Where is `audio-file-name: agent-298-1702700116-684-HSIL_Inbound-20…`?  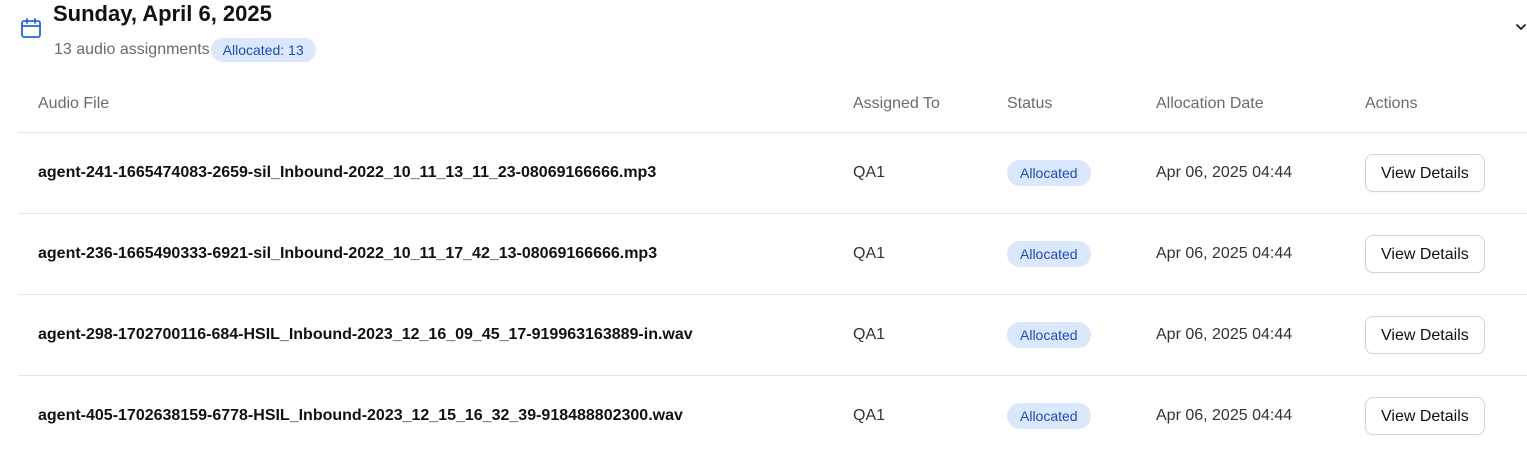 audio-file-name: agent-298-1702700116-684-HSIL_Inbound-20… is located at coordinates (365, 334).